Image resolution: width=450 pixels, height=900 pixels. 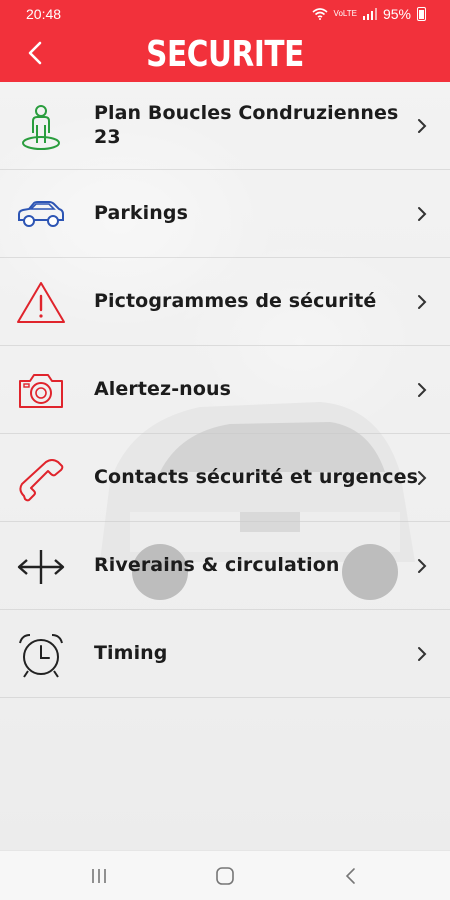 What do you see at coordinates (44, 14) in the screenshot?
I see `status-time: 20:48` at bounding box center [44, 14].